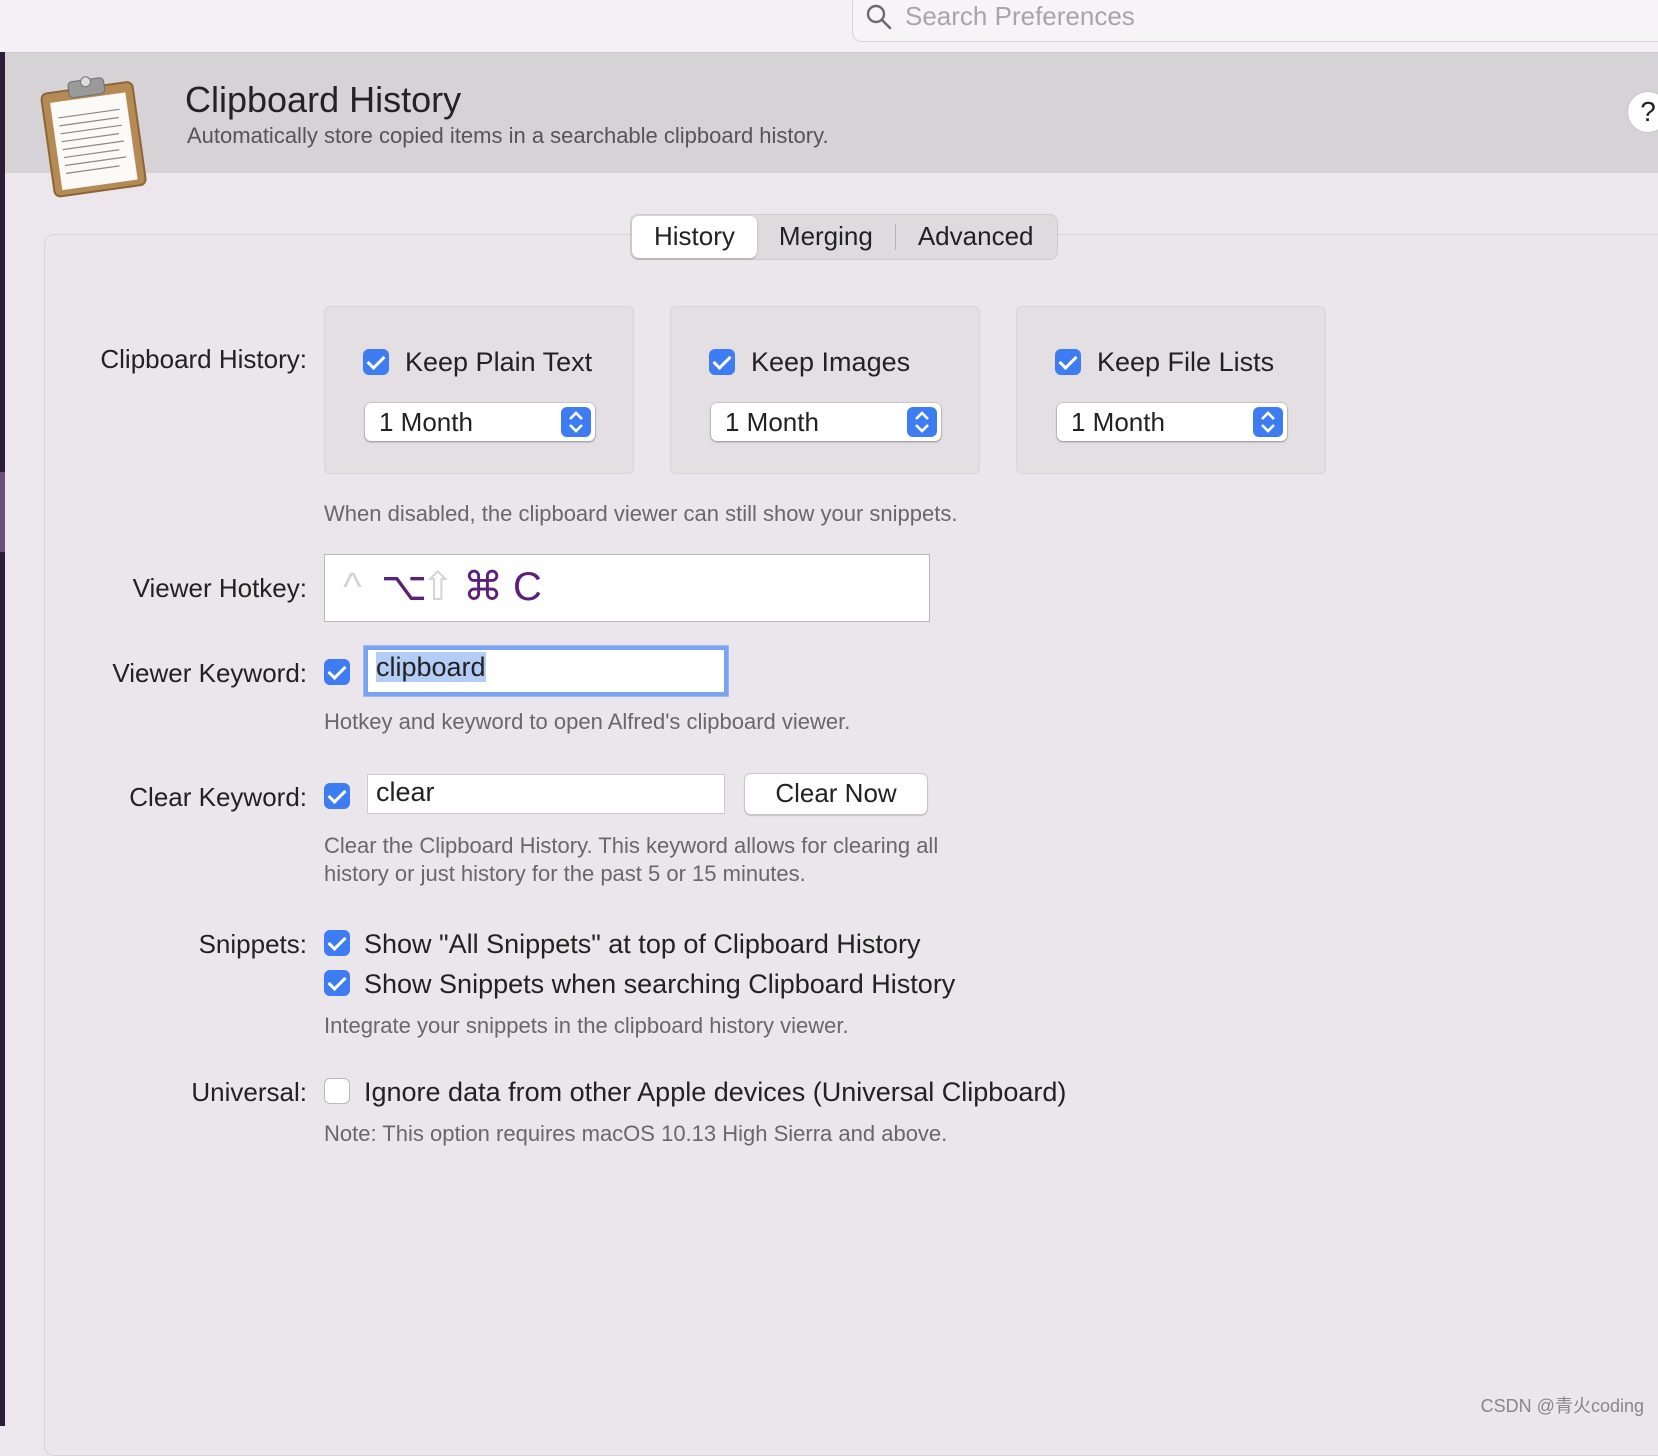  I want to click on show-snippets-searching-checkbox, so click(337, 983).